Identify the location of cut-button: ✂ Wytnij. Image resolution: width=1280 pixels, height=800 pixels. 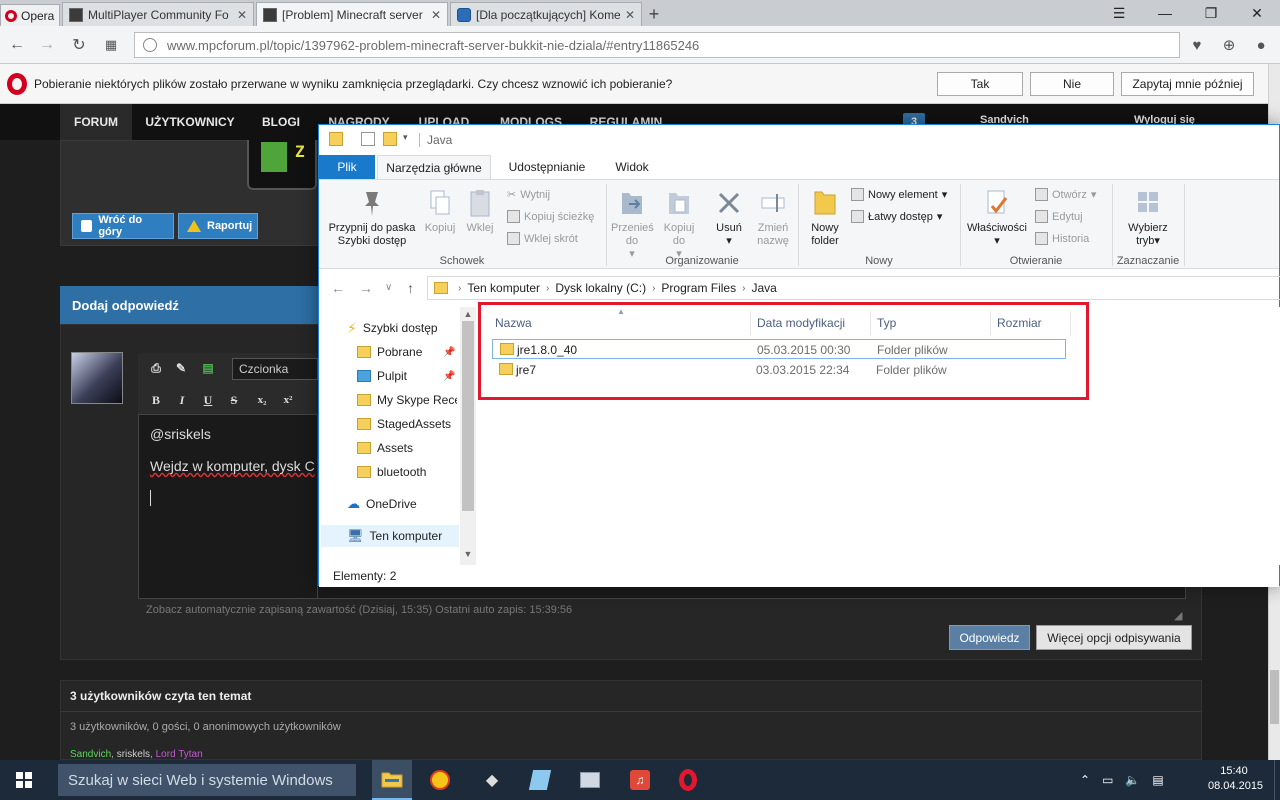
(528, 195).